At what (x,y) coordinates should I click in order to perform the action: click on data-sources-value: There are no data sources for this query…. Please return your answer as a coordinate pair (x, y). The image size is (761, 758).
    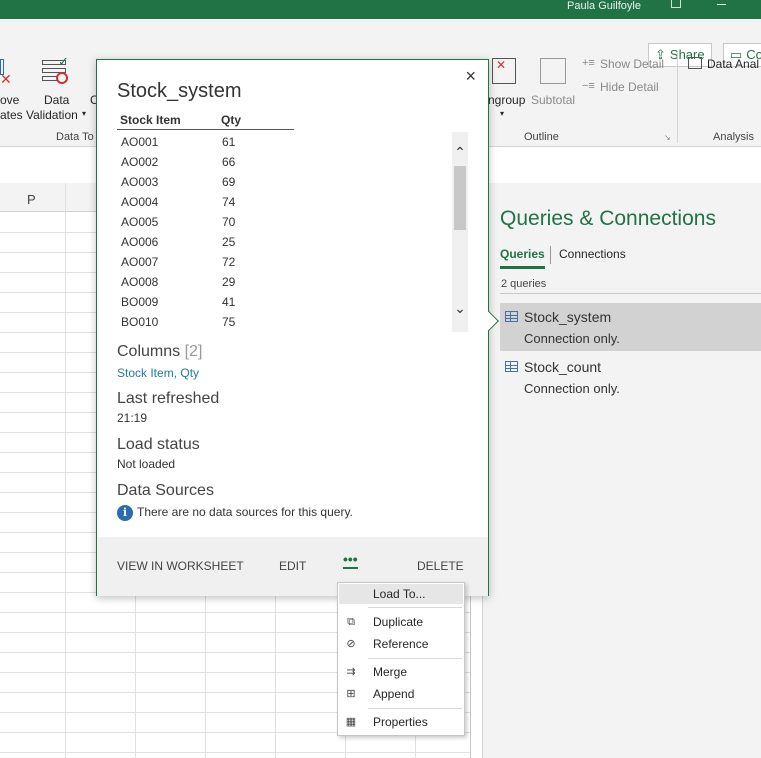
    Looking at the image, I should click on (245, 512).